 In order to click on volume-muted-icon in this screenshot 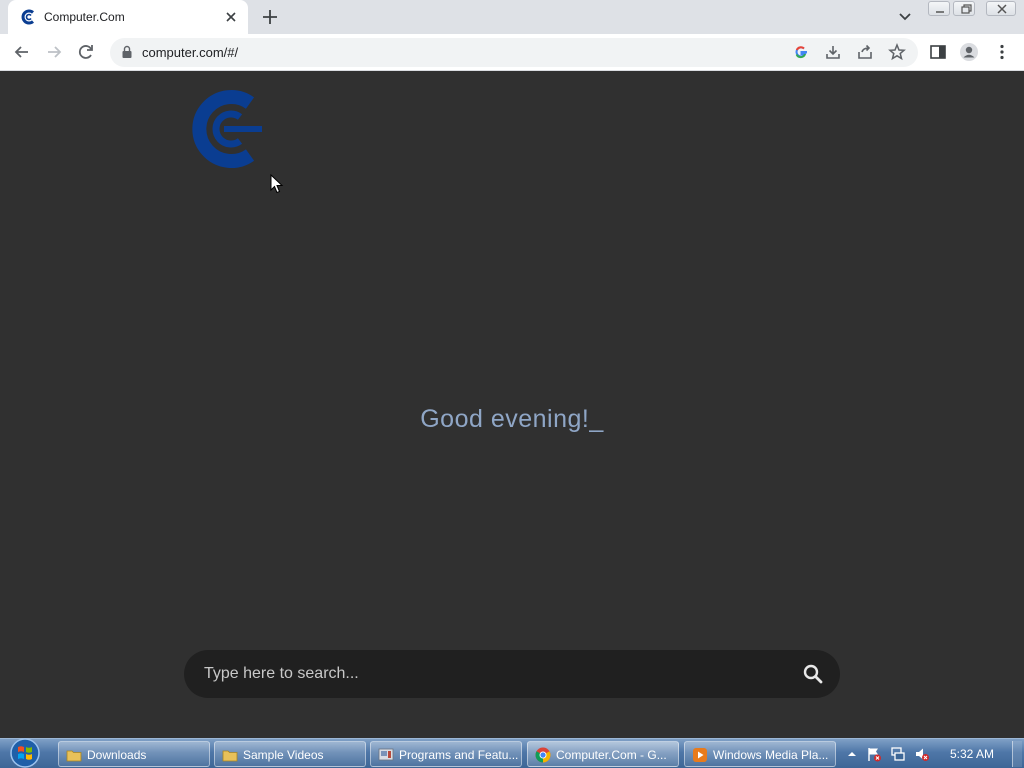, I will do `click(922, 754)`.